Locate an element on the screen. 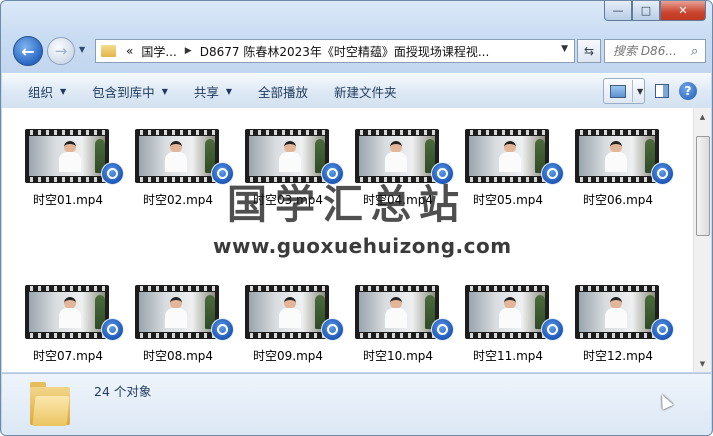  command-bar: 组织 ▼ 包含到库中 ▼ 共享 ▼ 全部播放 新建文件夹 ▼ ? is located at coordinates (356, 91).